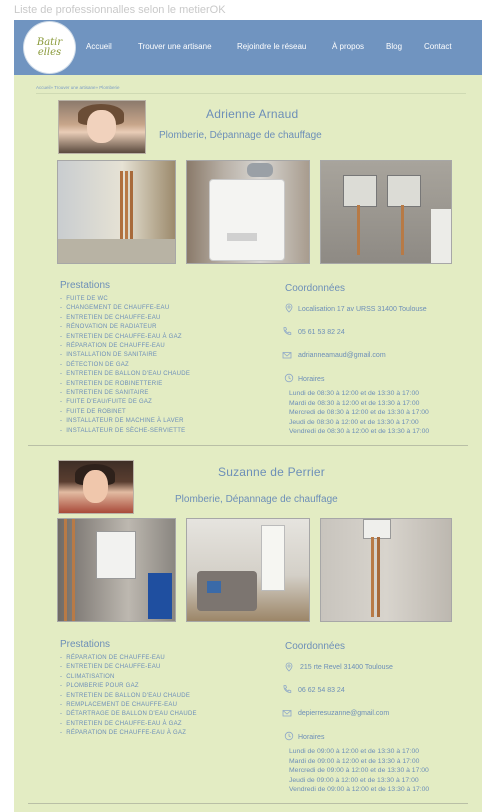 The height and width of the screenshot is (812, 494). Describe the element at coordinates (125, 355) in the screenshot. I see `prestation-item: Installation de sanitaire` at that location.